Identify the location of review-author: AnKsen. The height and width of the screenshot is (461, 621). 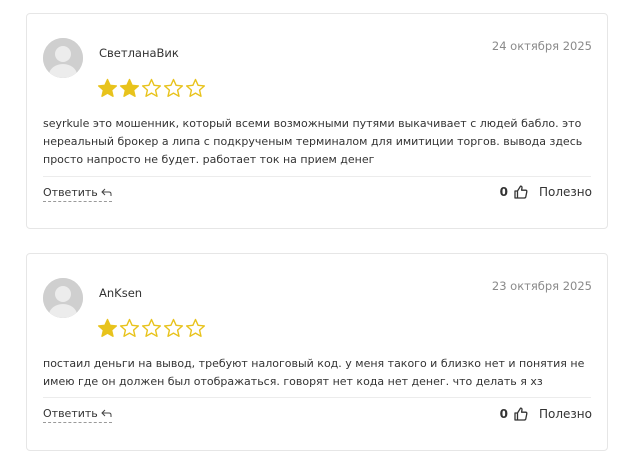
(121, 293).